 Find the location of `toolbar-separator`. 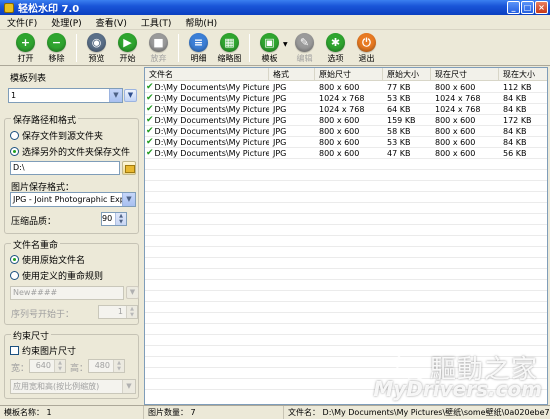

toolbar-separator is located at coordinates (178, 48).